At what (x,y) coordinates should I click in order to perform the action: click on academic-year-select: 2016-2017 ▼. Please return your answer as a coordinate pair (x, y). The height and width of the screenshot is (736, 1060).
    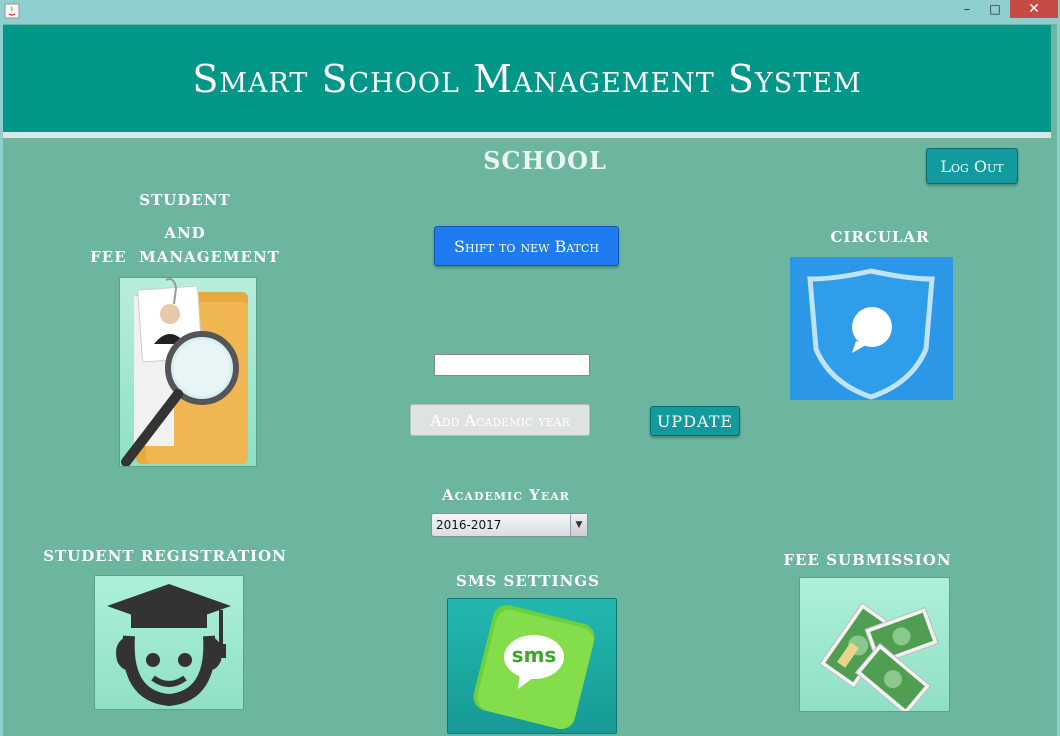
    Looking at the image, I should click on (509, 525).